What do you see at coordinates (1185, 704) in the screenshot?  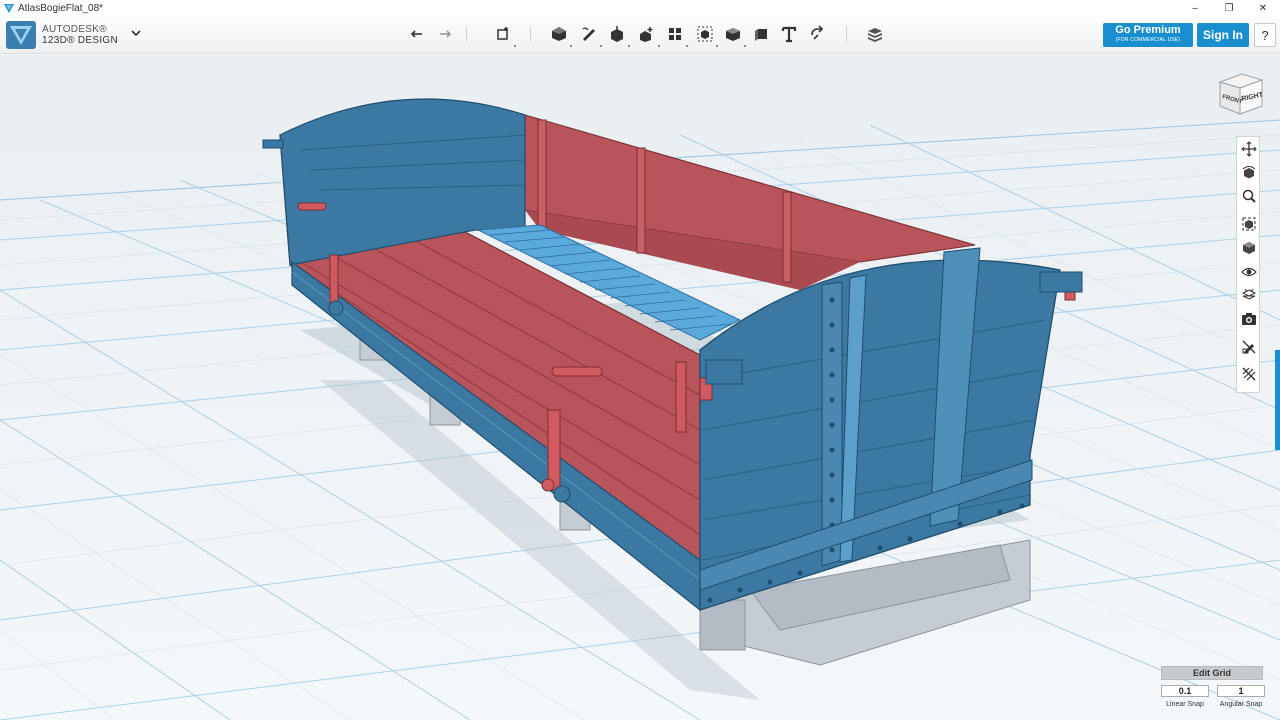 I see `linear-snap-label: Linear Snap` at bounding box center [1185, 704].